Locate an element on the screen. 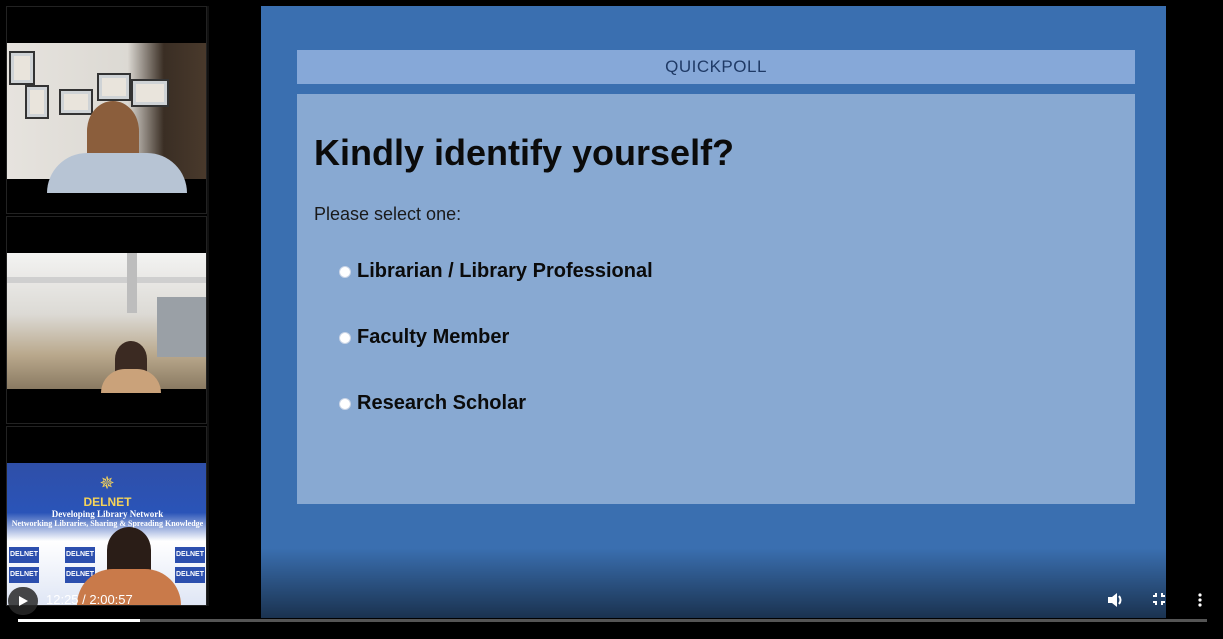  volume-icon is located at coordinates (1115, 600).